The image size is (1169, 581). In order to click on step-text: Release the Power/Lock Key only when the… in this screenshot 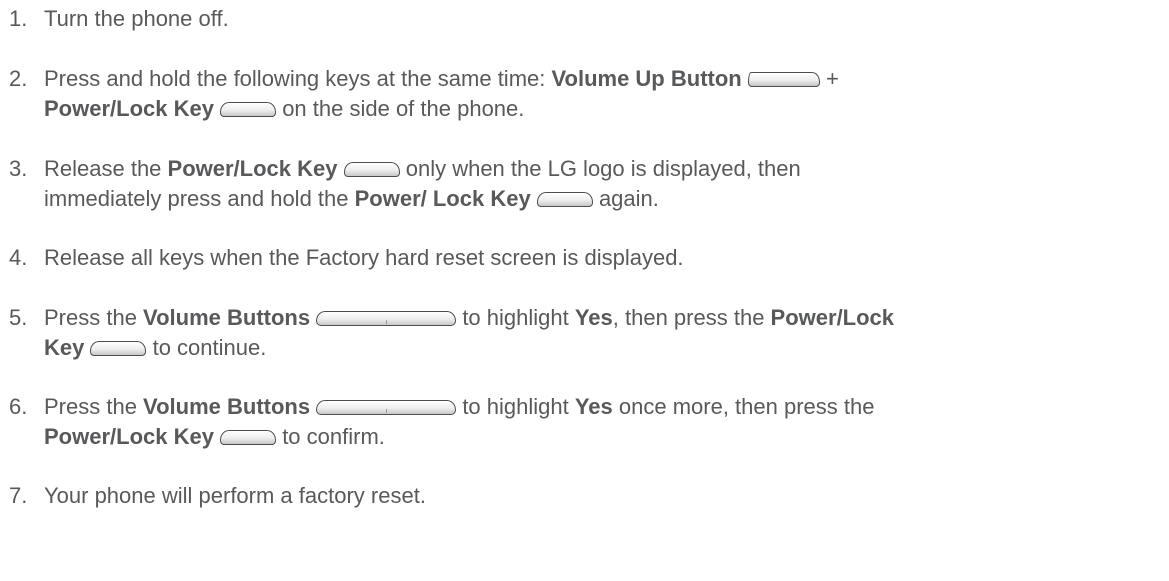, I will do `click(422, 183)`.